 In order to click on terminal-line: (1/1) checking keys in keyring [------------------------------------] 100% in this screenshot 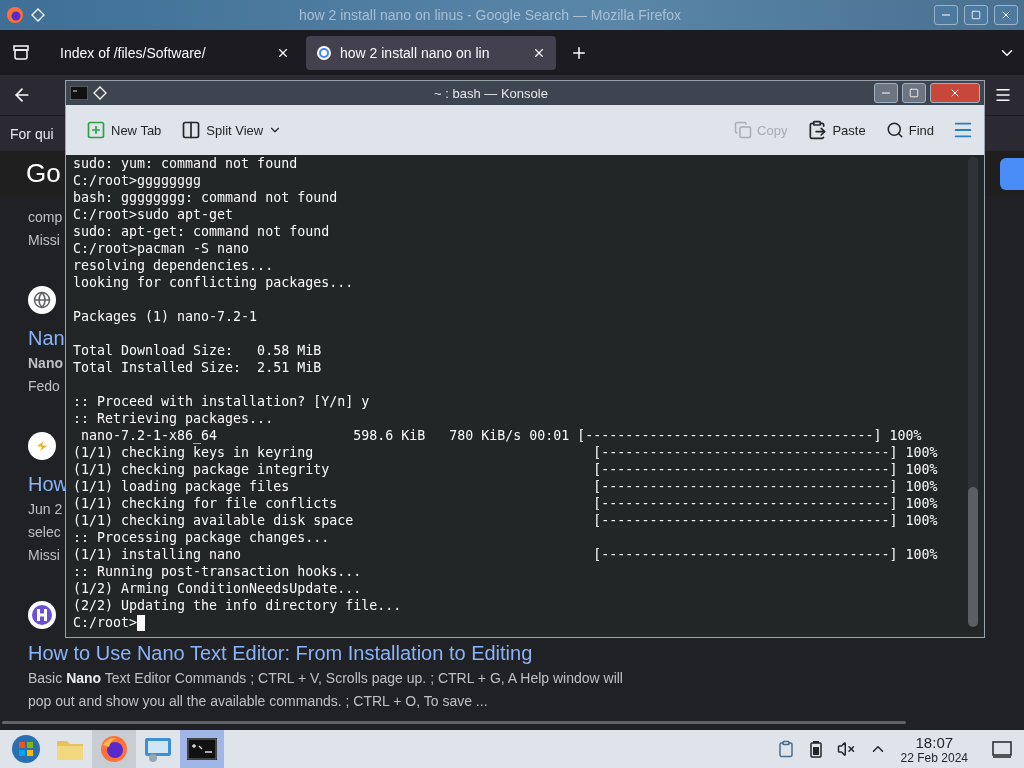, I will do `click(505, 452)`.